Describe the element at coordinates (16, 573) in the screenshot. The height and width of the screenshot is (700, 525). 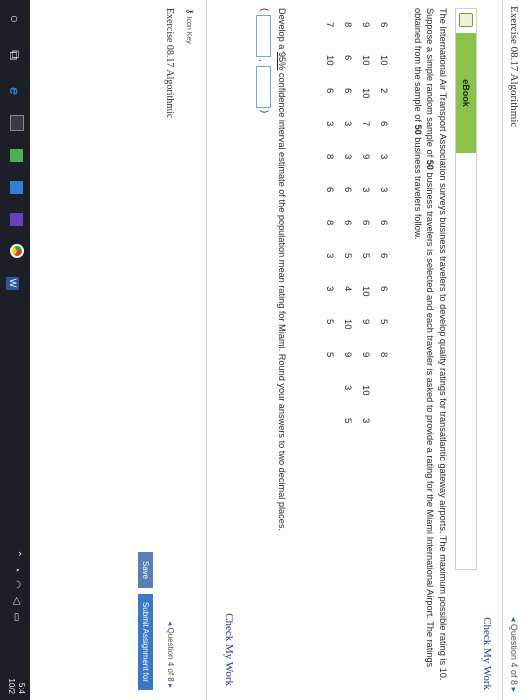
I see `network-icon: ◔` at that location.